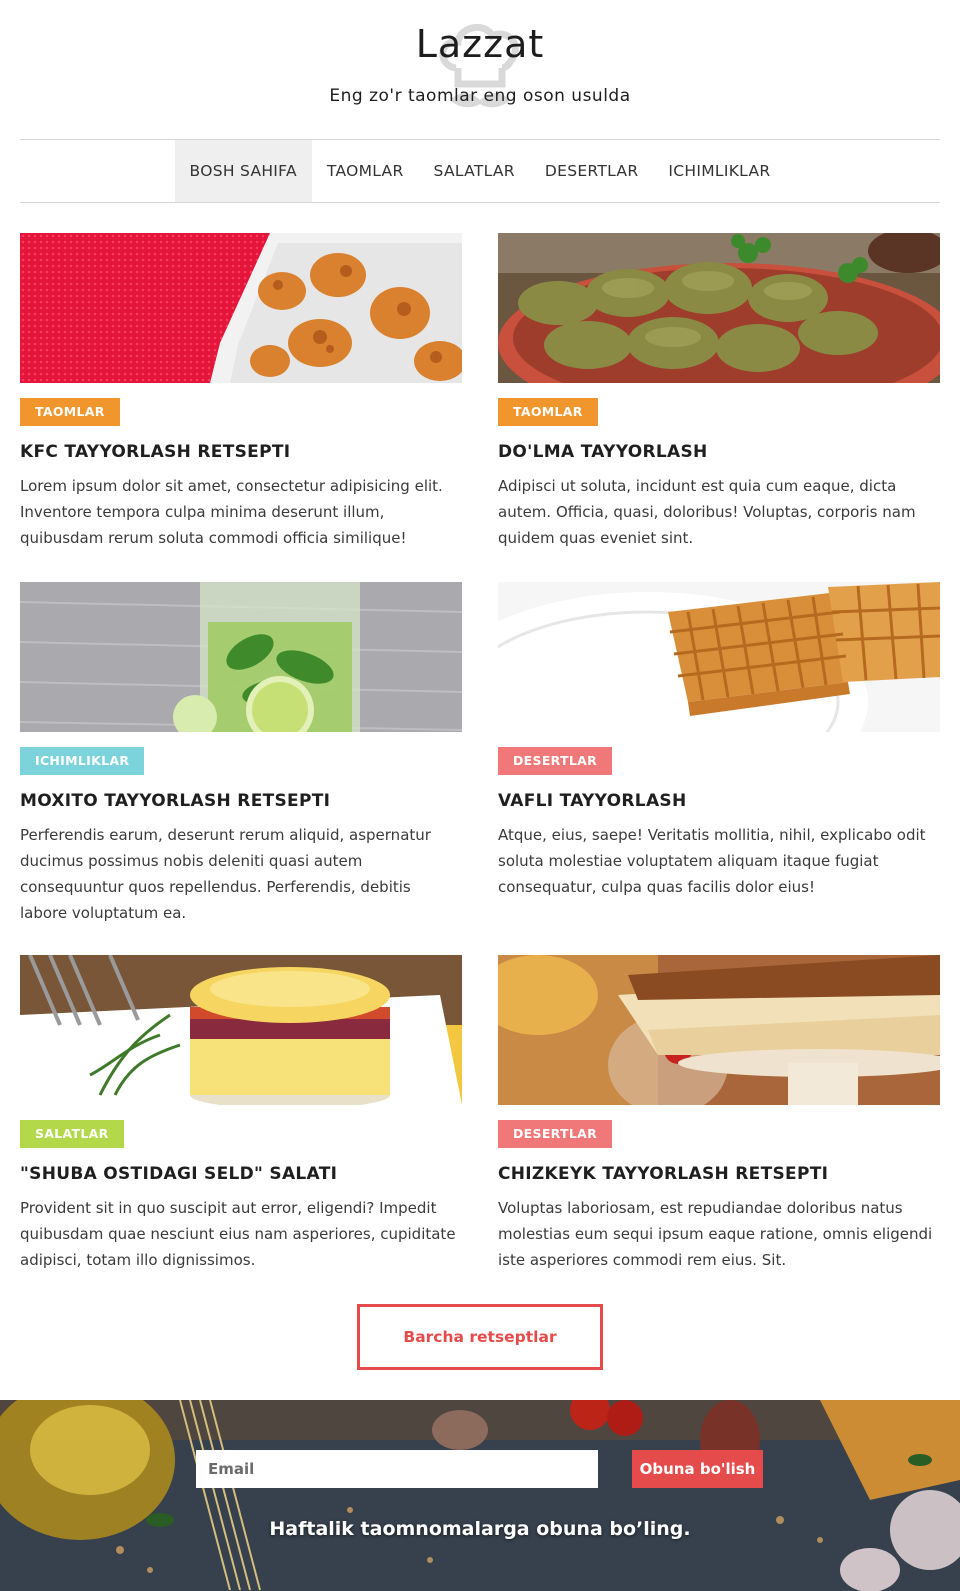 This screenshot has width=960, height=1591. I want to click on all-recipes-button: Barcha retseptlar, so click(480, 1337).